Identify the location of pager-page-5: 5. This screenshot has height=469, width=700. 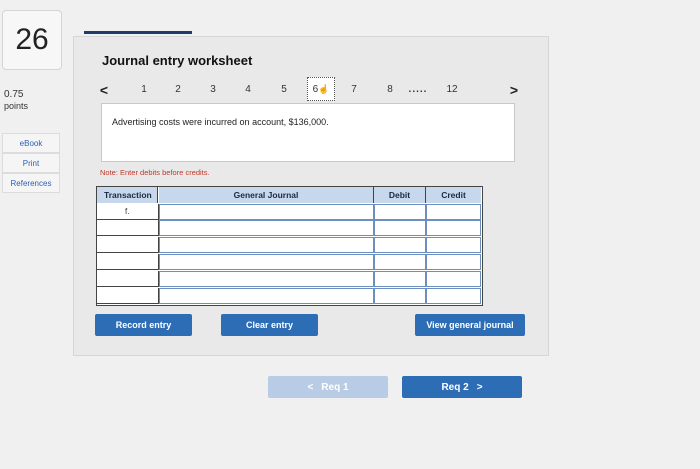
(284, 90).